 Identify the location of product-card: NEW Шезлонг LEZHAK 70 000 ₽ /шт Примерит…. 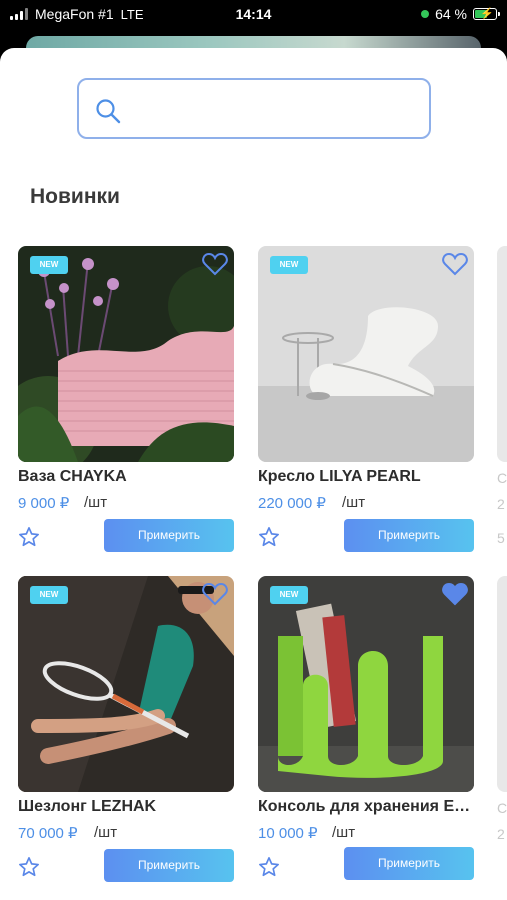
(126, 731).